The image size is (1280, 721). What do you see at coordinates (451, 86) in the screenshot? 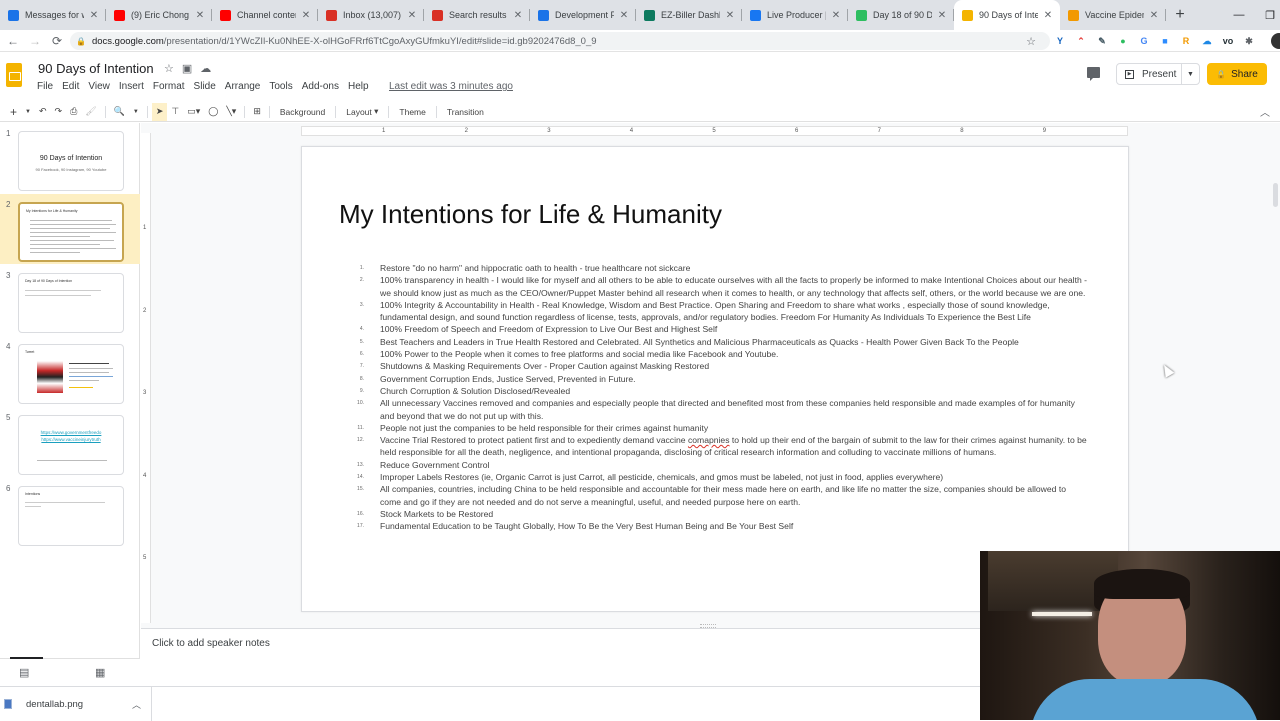
I see `last-edit-link: Last edit was 3 minutes ago` at bounding box center [451, 86].